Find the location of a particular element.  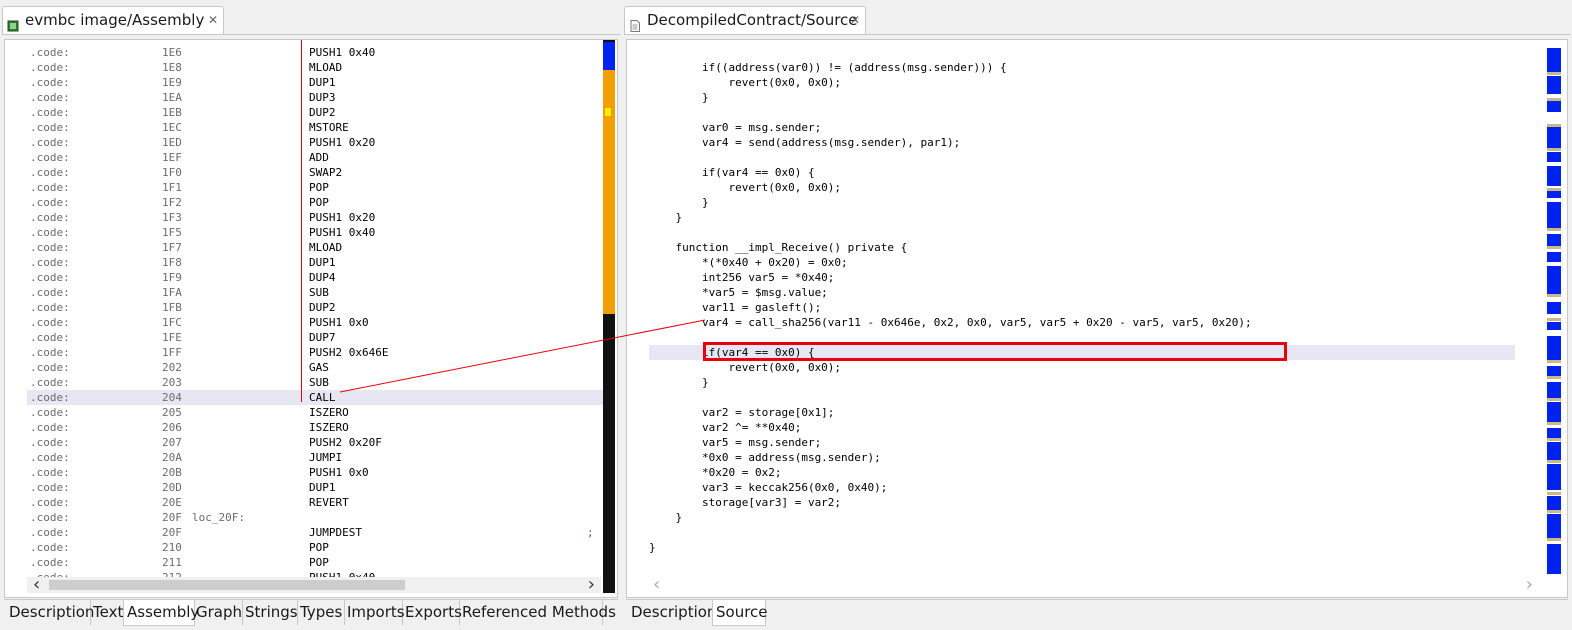

assembly-row: .code: 20D DUP1 is located at coordinates (316, 487).